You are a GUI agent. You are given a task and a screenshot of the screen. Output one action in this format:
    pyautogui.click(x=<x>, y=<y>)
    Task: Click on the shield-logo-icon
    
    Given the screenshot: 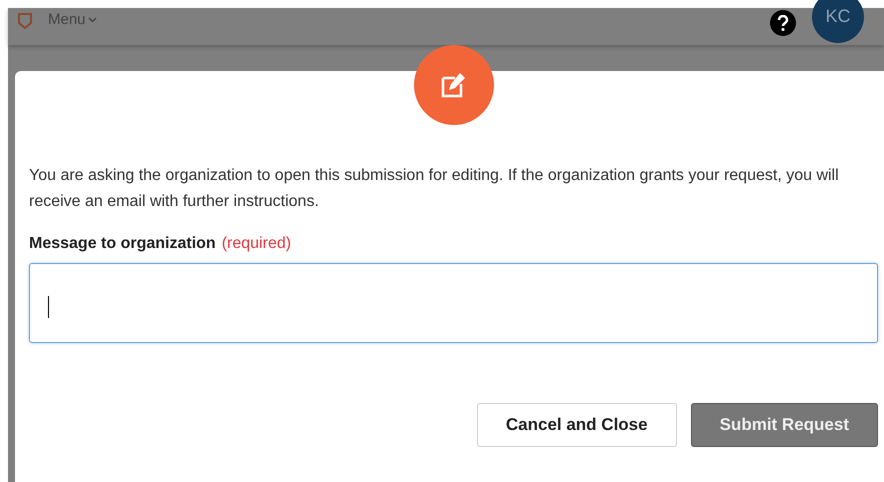 What is the action you would take?
    pyautogui.click(x=25, y=20)
    